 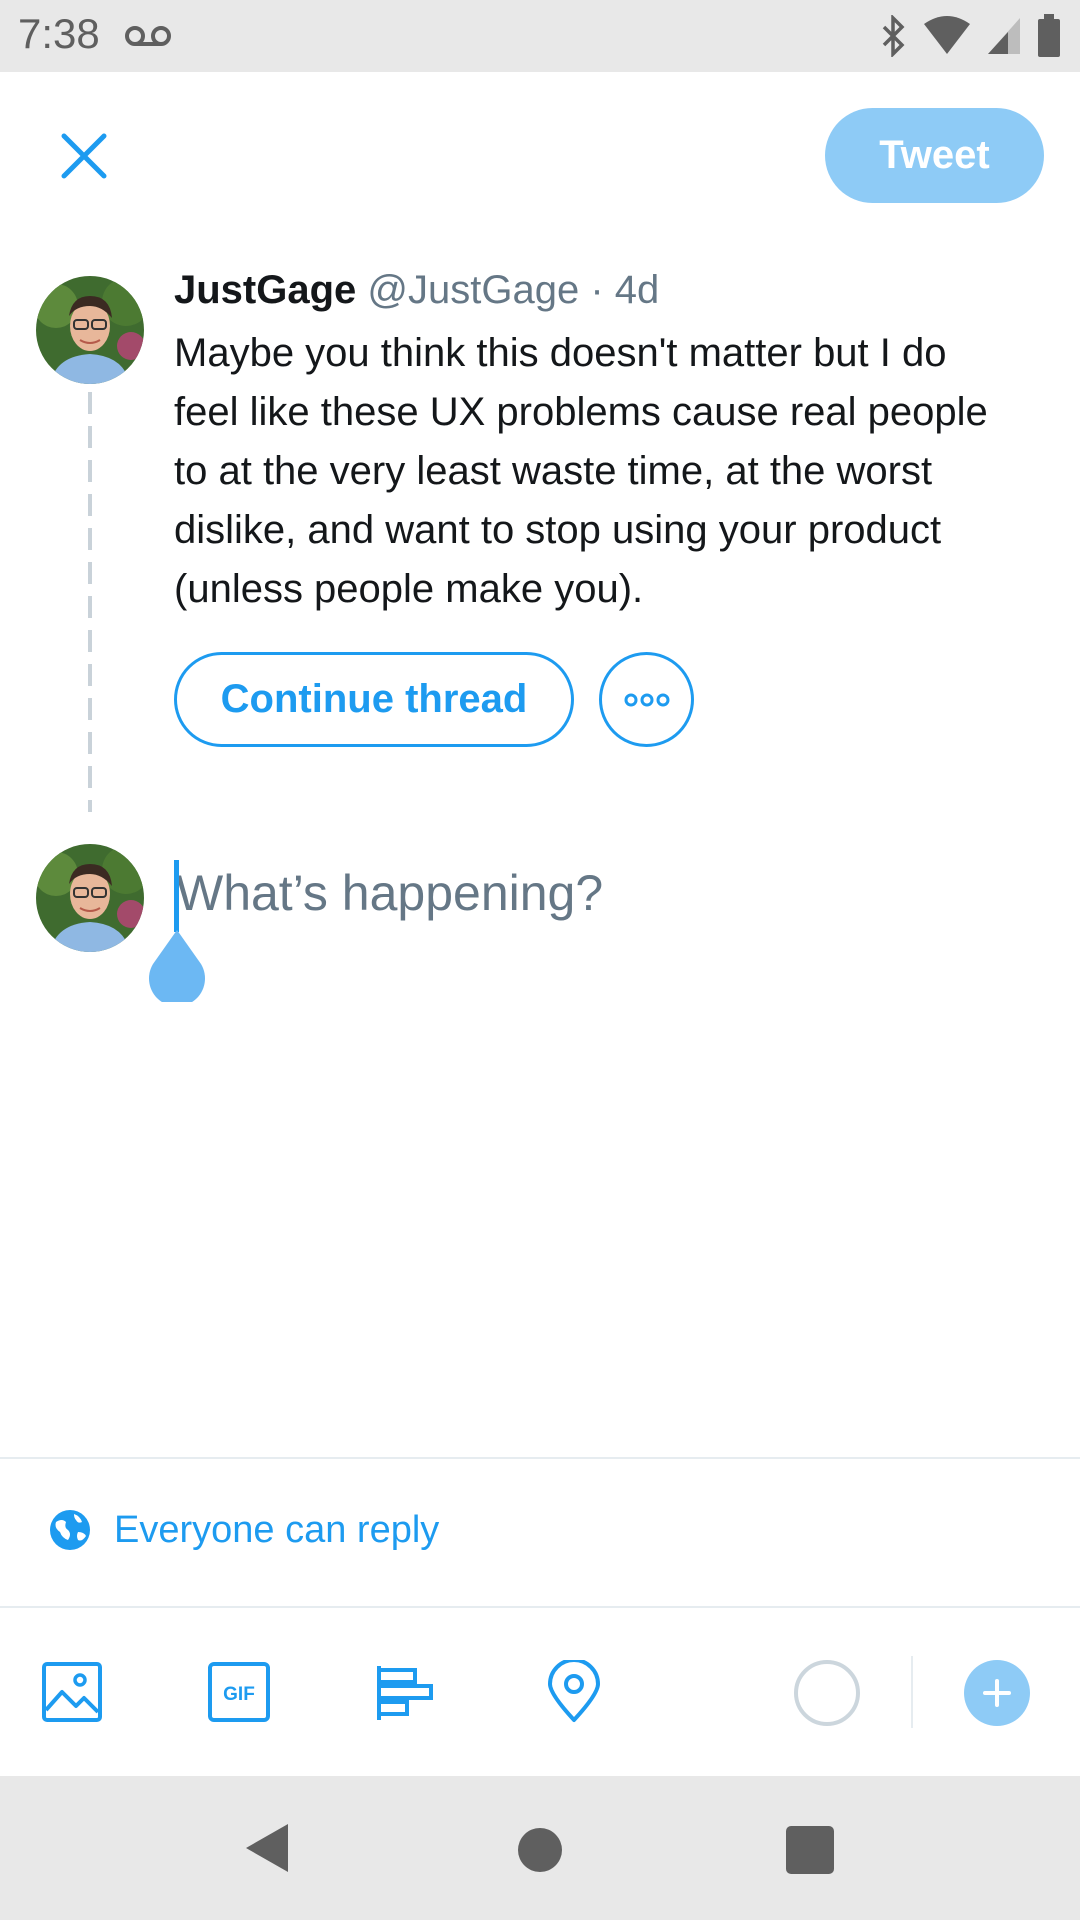 What do you see at coordinates (265, 290) in the screenshot?
I see `tweet-author-name: JustGage` at bounding box center [265, 290].